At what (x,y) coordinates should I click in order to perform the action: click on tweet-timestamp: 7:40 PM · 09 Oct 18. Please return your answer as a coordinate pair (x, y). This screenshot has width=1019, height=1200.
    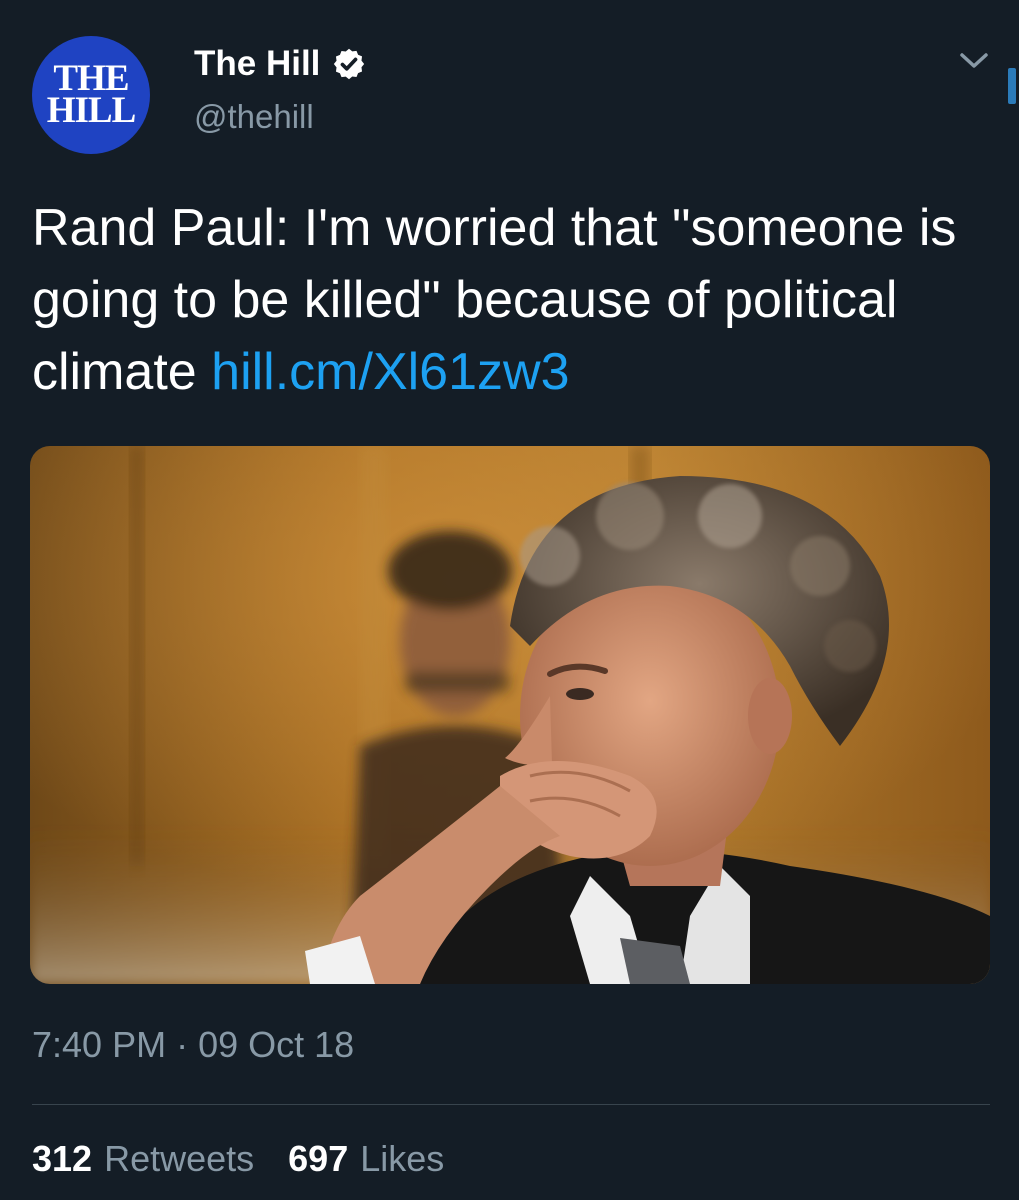
    Looking at the image, I should click on (193, 1045).